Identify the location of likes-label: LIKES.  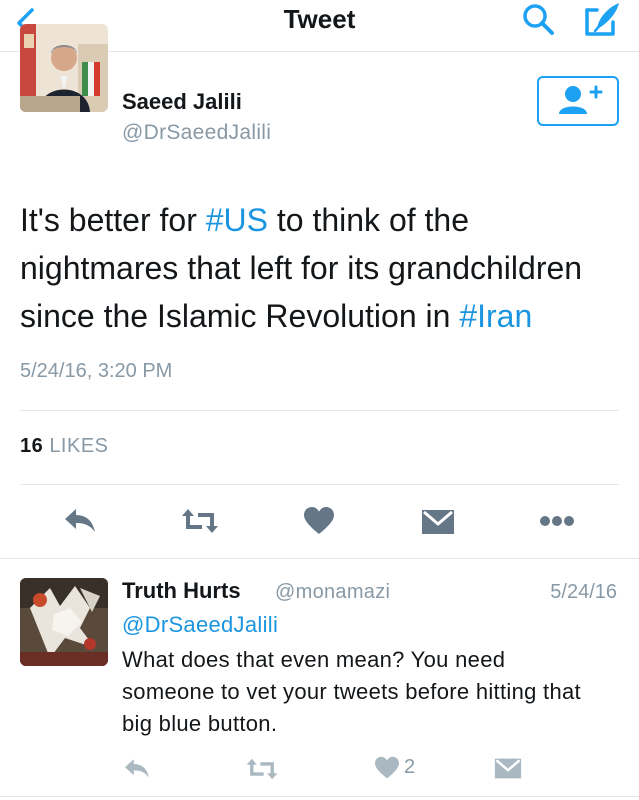
(79, 446).